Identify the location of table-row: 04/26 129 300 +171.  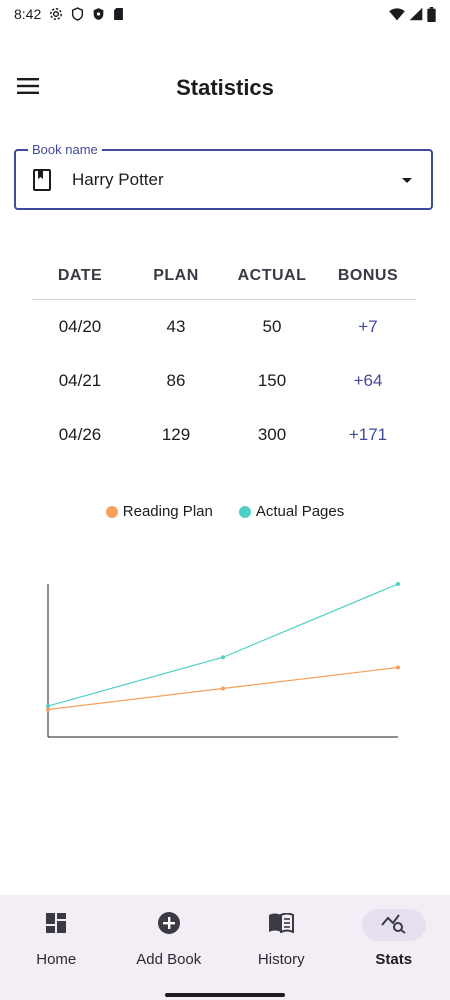
(224, 435).